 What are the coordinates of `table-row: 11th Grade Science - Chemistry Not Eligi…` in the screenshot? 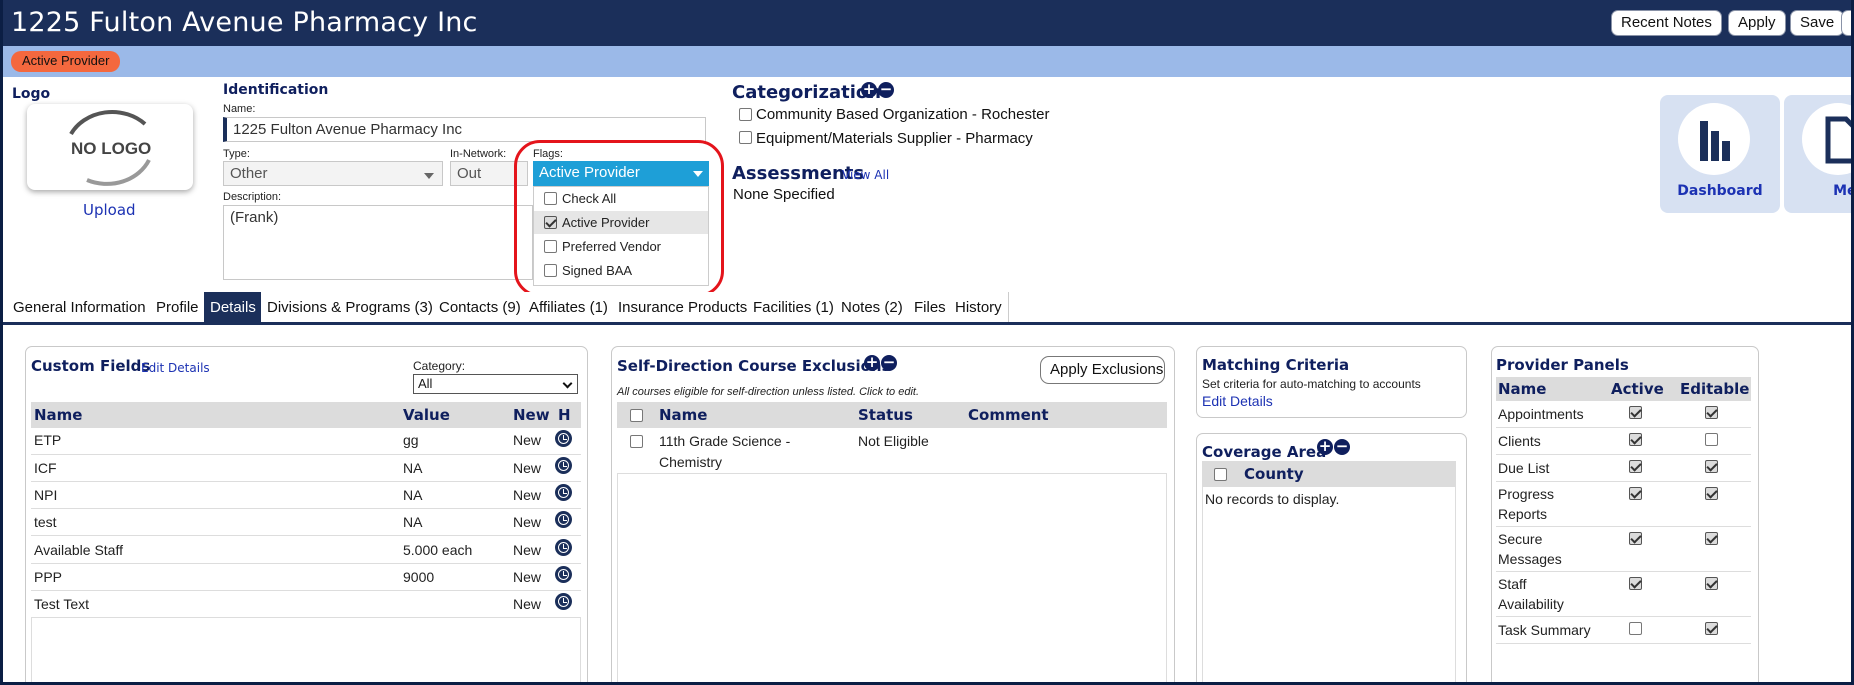 It's located at (892, 451).